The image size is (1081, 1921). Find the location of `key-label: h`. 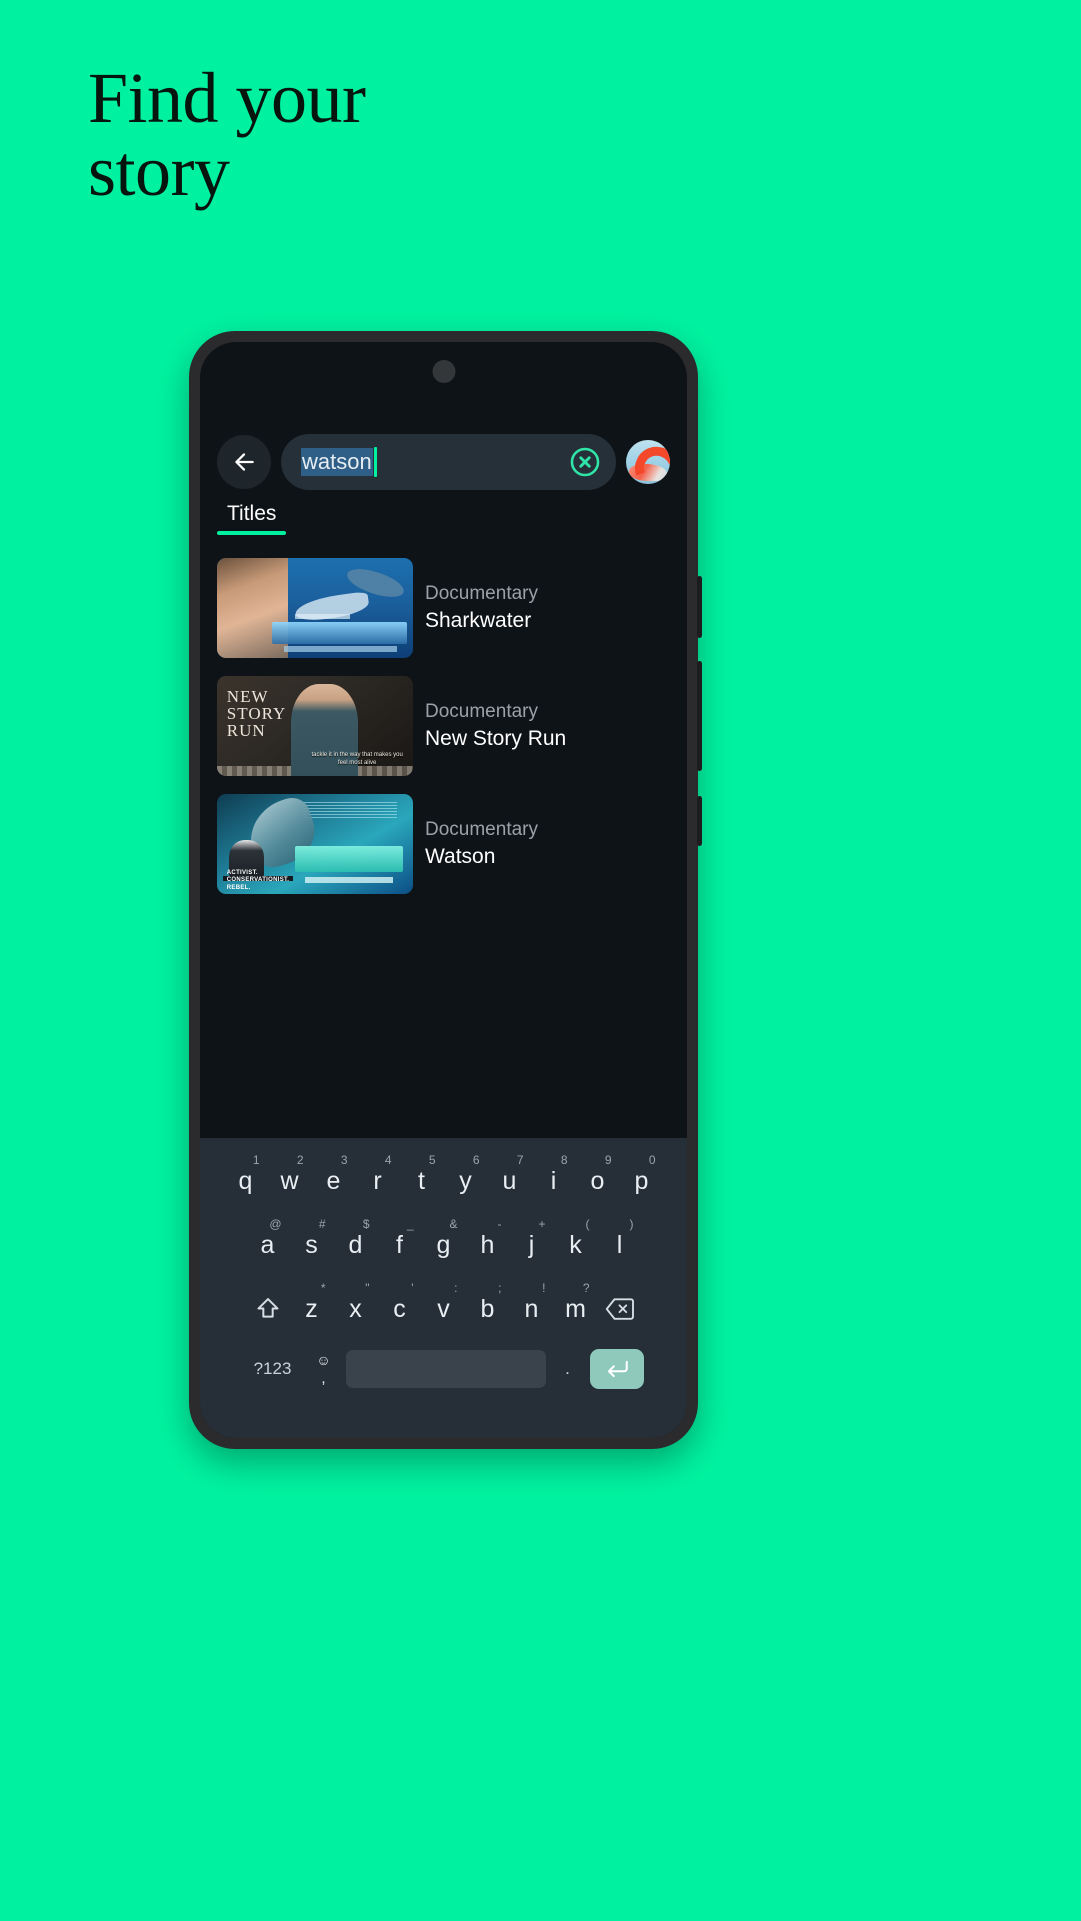

key-label: h is located at coordinates (487, 1244).